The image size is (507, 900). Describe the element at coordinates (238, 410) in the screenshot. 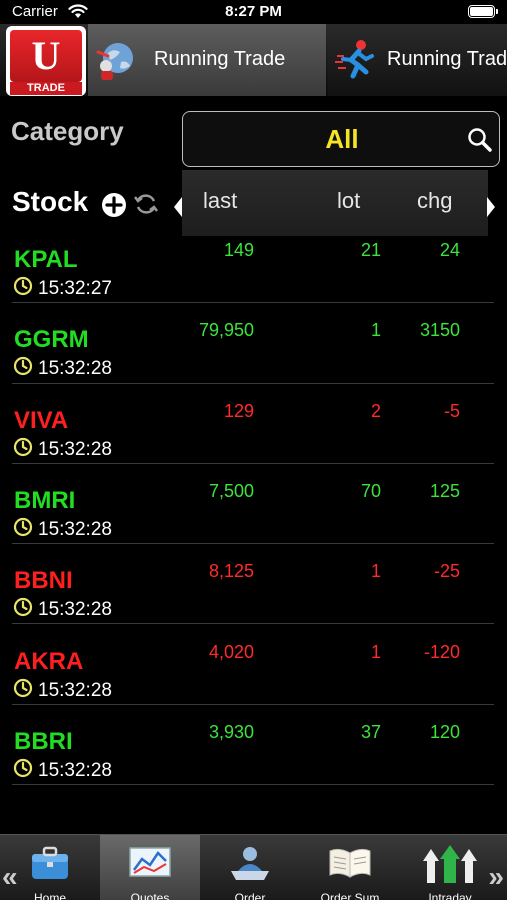

I see `last-price: 129` at that location.